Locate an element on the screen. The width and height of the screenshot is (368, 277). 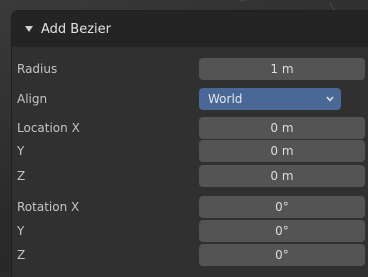
property-row-rotation-z: Z 0° is located at coordinates (190, 256).